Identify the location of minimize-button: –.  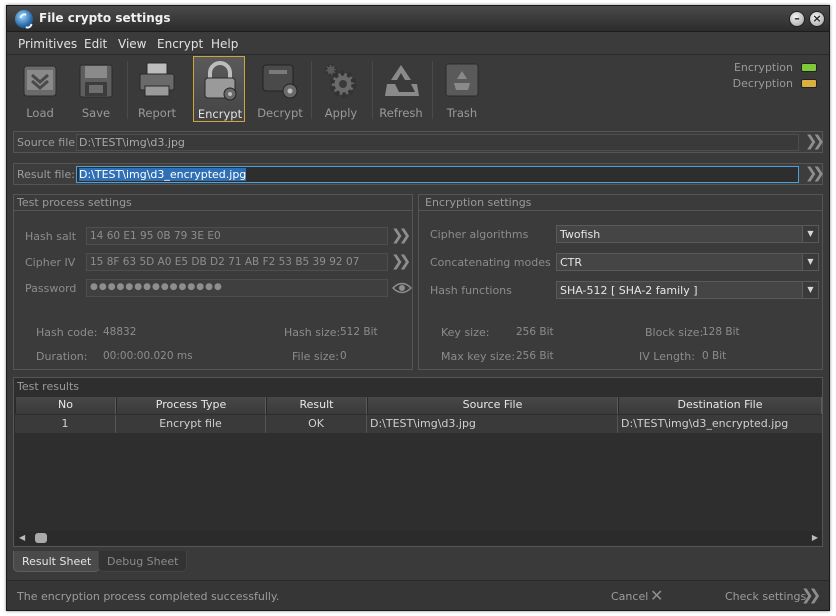
(797, 19).